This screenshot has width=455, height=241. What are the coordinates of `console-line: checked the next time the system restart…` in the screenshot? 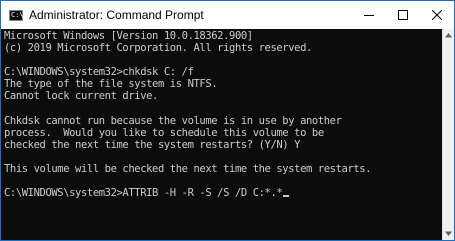 It's located at (152, 144).